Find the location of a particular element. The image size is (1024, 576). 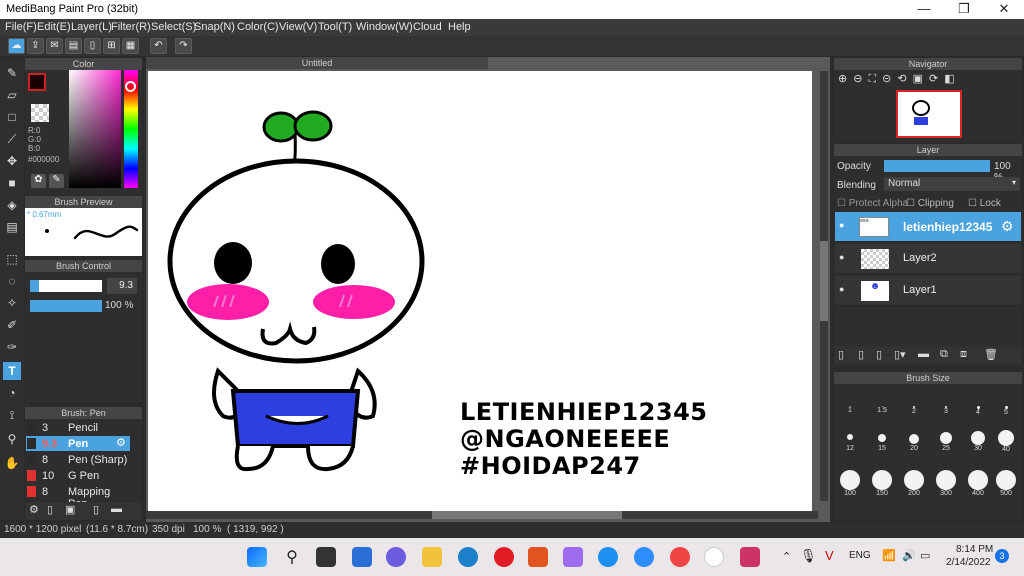

page-icon: ▯ is located at coordinates (92, 46).